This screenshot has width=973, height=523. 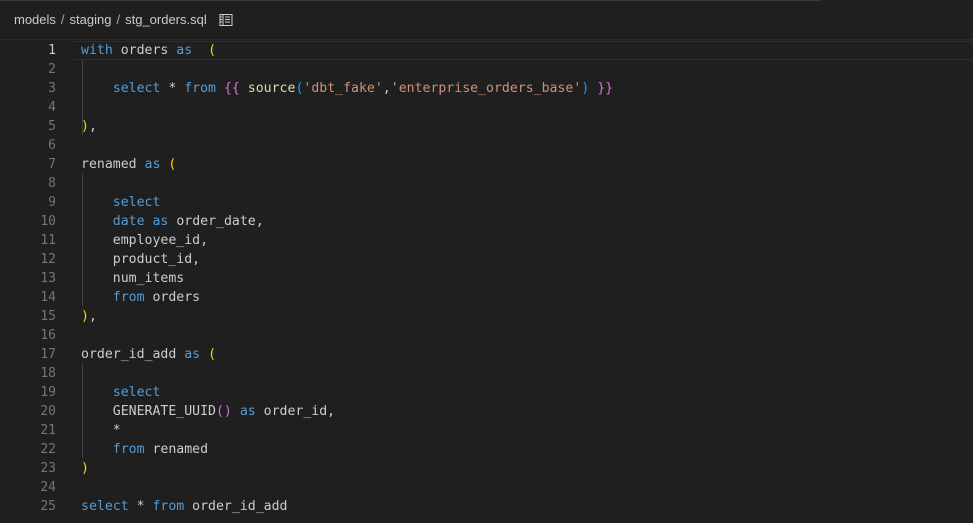 I want to click on code-line: 12 product_id,, so click(x=486, y=259).